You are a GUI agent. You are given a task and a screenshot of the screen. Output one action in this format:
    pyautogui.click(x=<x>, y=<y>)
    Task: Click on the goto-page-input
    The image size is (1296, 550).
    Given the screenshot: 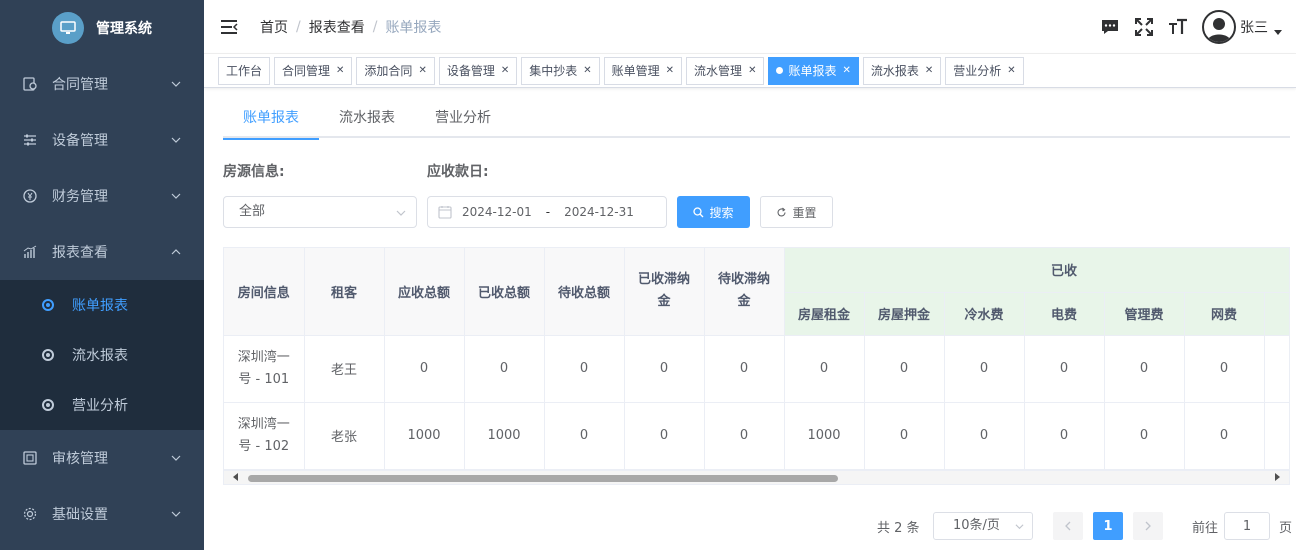 What is the action you would take?
    pyautogui.click(x=1247, y=526)
    